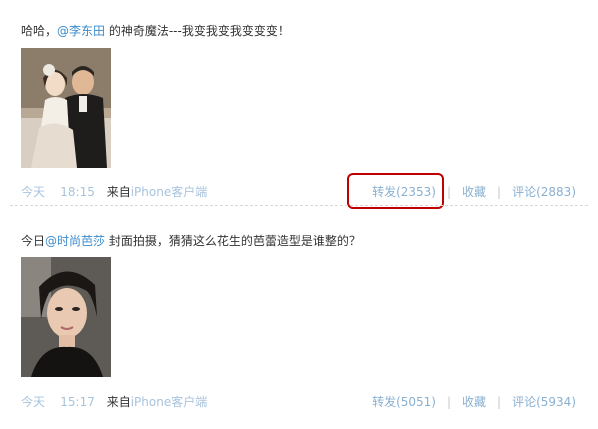 Image resolution: width=598 pixels, height=429 pixels. I want to click on post-time-link: 今天 15:17, so click(58, 402).